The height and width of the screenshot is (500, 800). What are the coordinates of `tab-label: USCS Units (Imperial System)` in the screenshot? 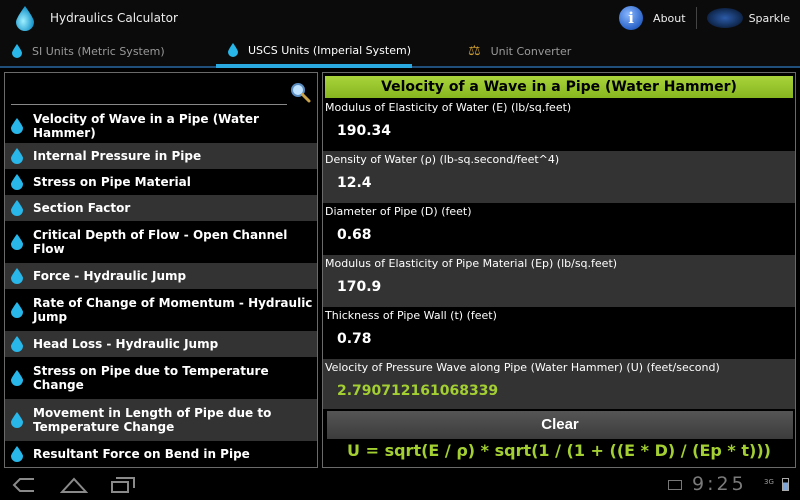 It's located at (329, 50).